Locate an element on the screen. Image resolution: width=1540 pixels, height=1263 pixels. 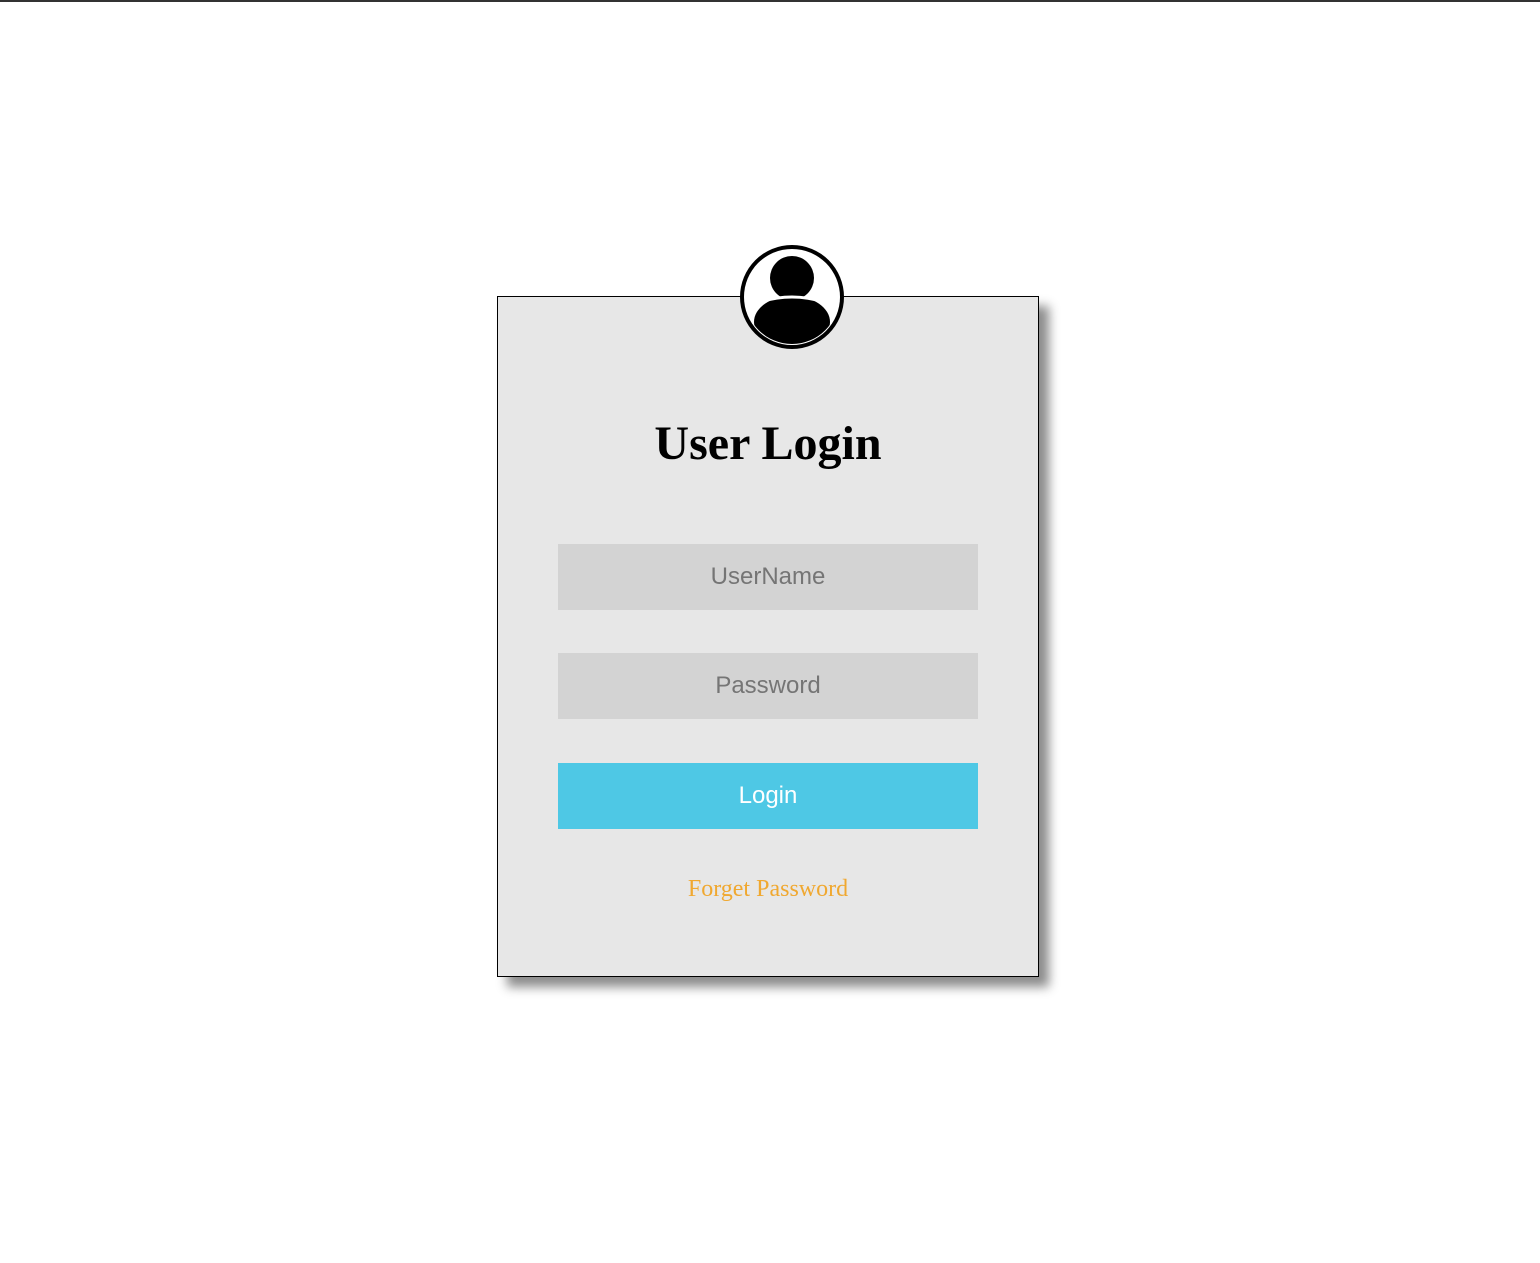
top-divider is located at coordinates (770, 1).